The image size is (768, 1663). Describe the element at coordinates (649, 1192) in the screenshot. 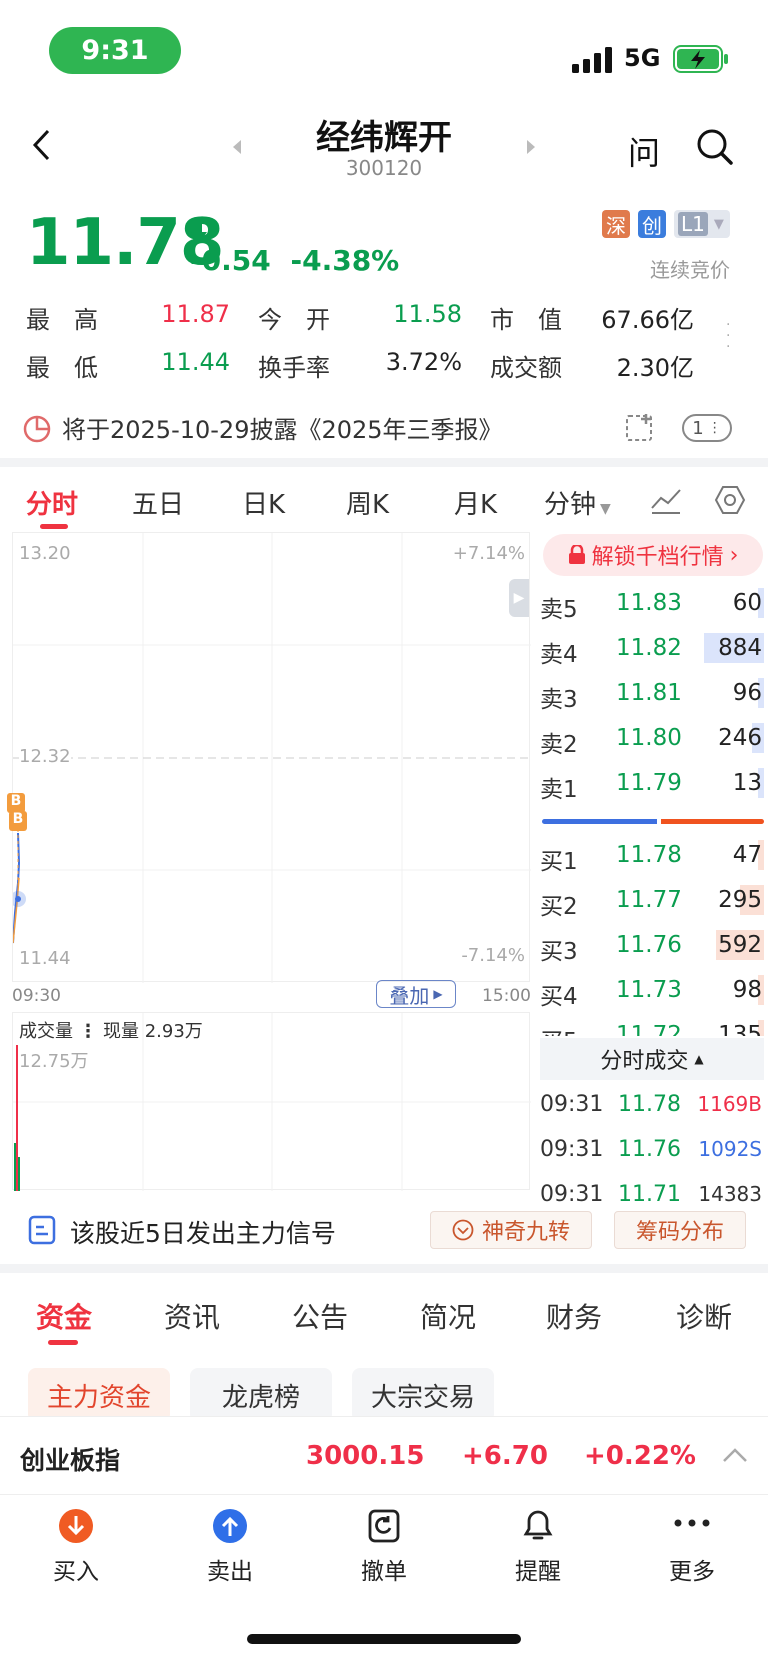

I see `tick-price: 11.71` at that location.